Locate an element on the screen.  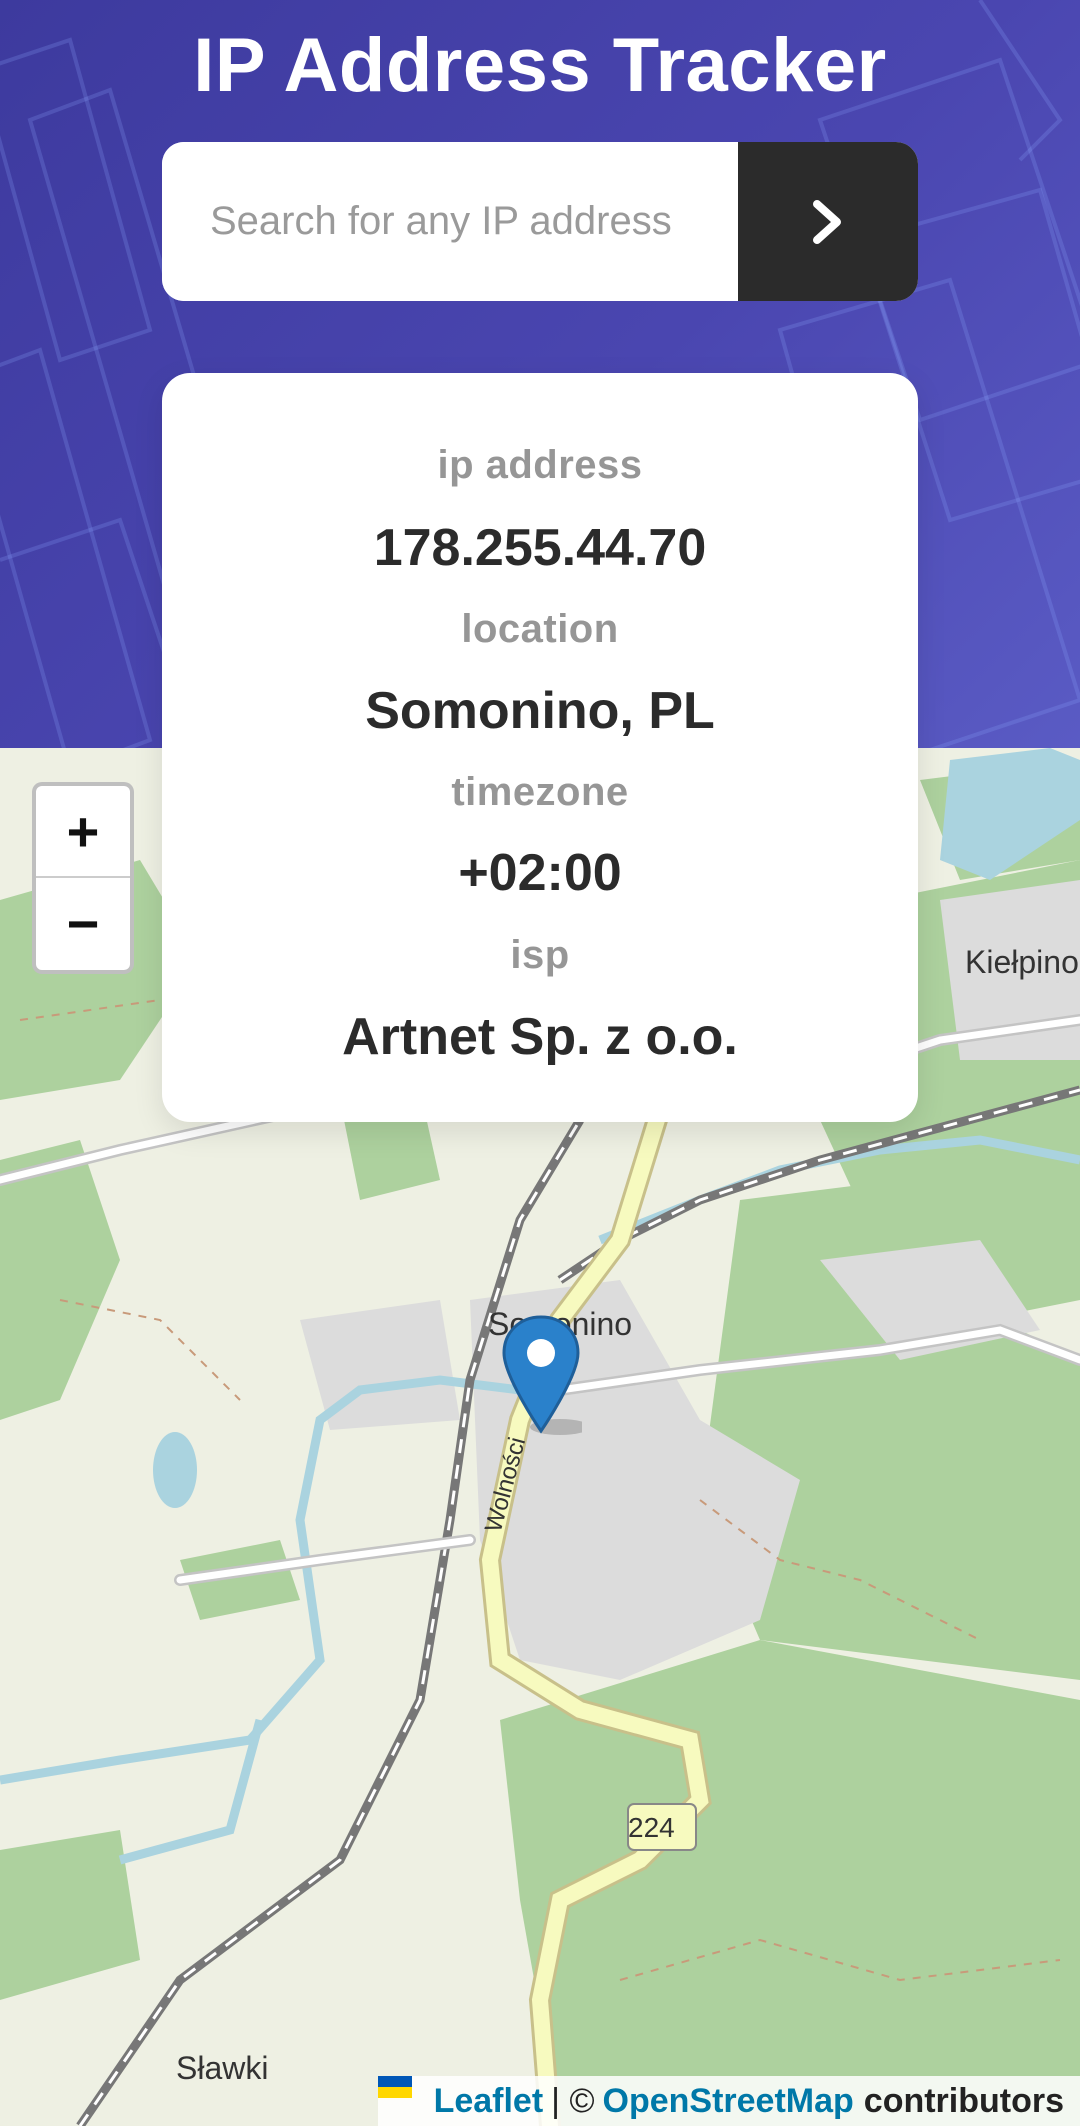
isp-value: Artnet Sp. z o.o. is located at coordinates (540, 1037).